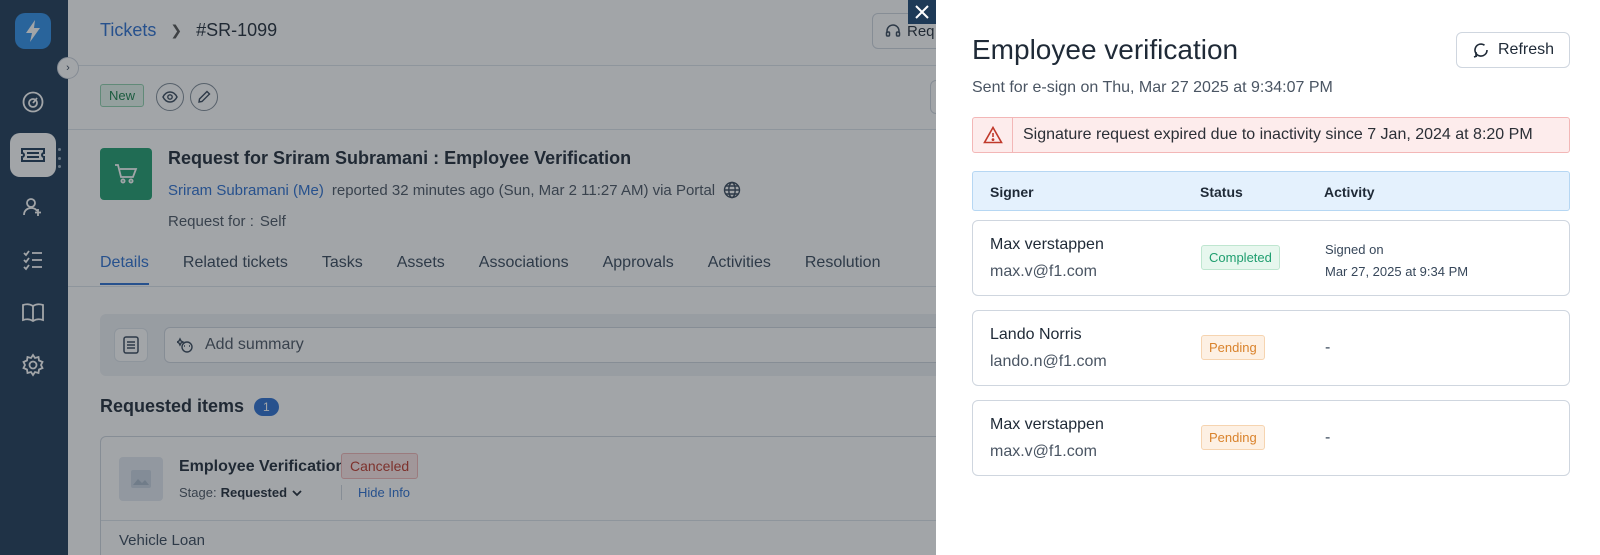 The height and width of the screenshot is (555, 1600). I want to click on signer-name: Lando Norris, so click(1036, 334).